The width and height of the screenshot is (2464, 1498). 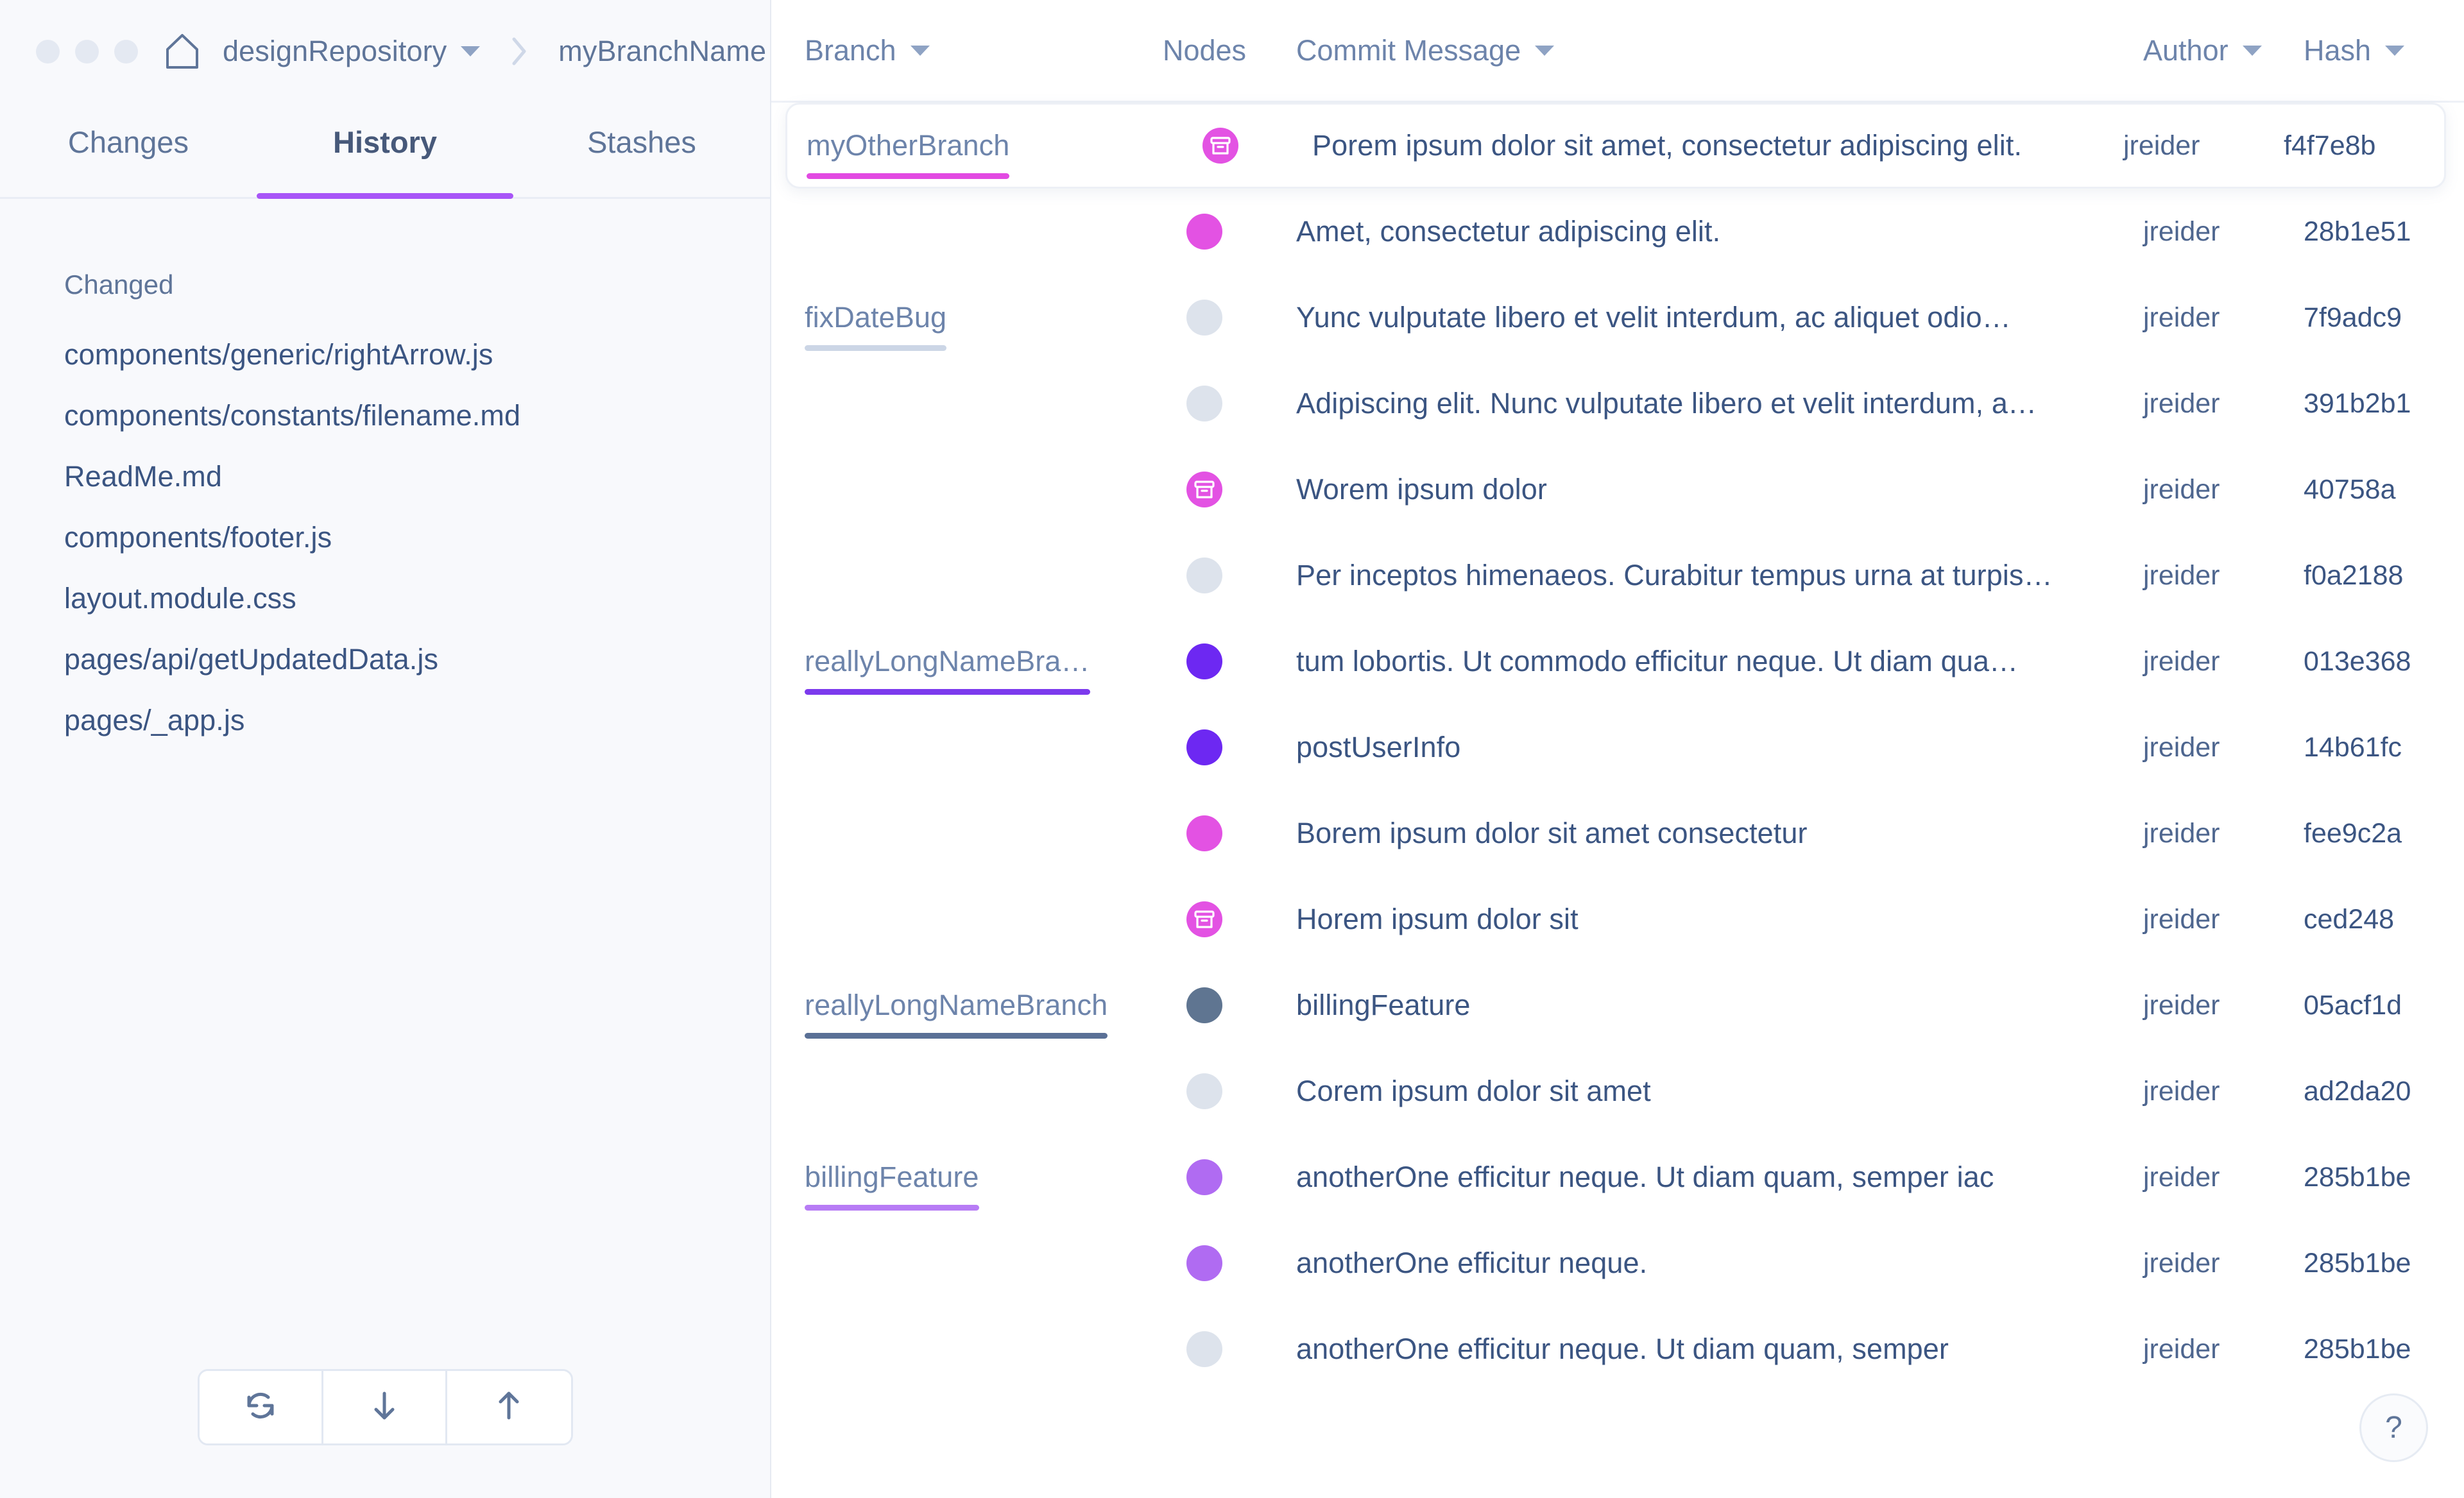 I want to click on tab-history: History, so click(x=385, y=150).